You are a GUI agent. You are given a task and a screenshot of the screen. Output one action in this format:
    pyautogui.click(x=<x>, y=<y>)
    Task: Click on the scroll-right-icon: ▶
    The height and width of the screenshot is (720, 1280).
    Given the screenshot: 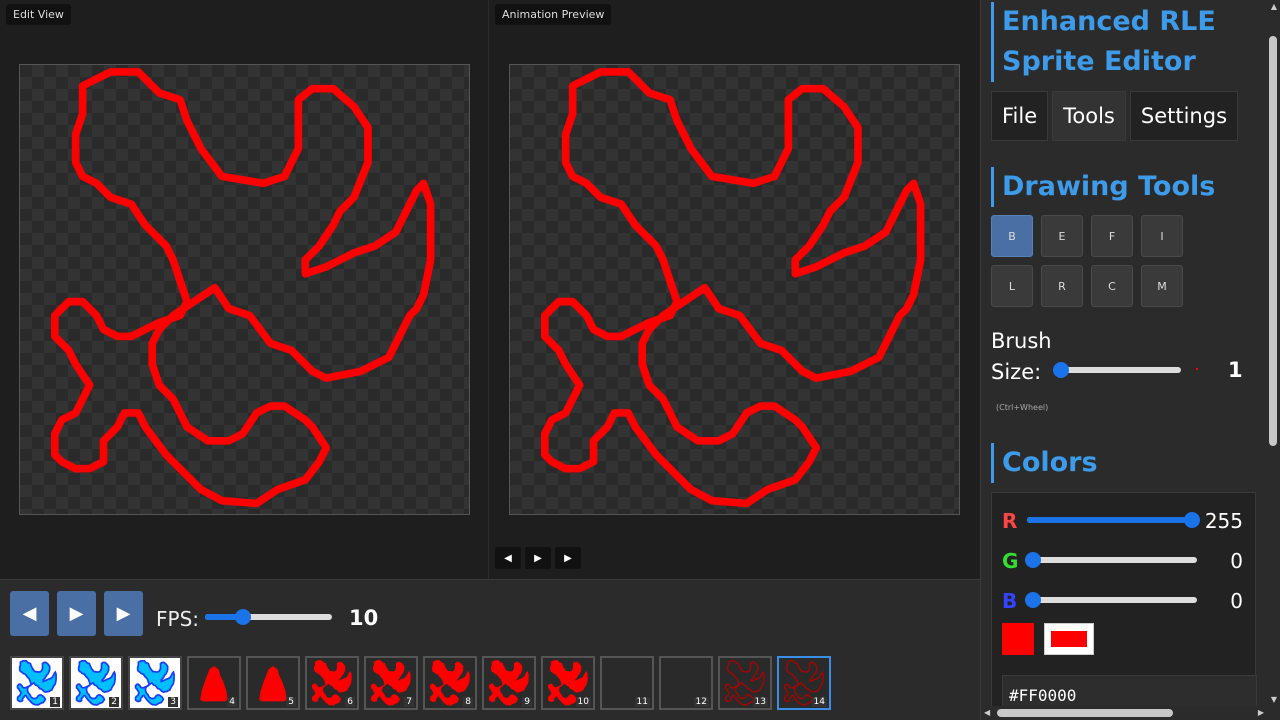 What is the action you would take?
    pyautogui.click(x=1261, y=712)
    